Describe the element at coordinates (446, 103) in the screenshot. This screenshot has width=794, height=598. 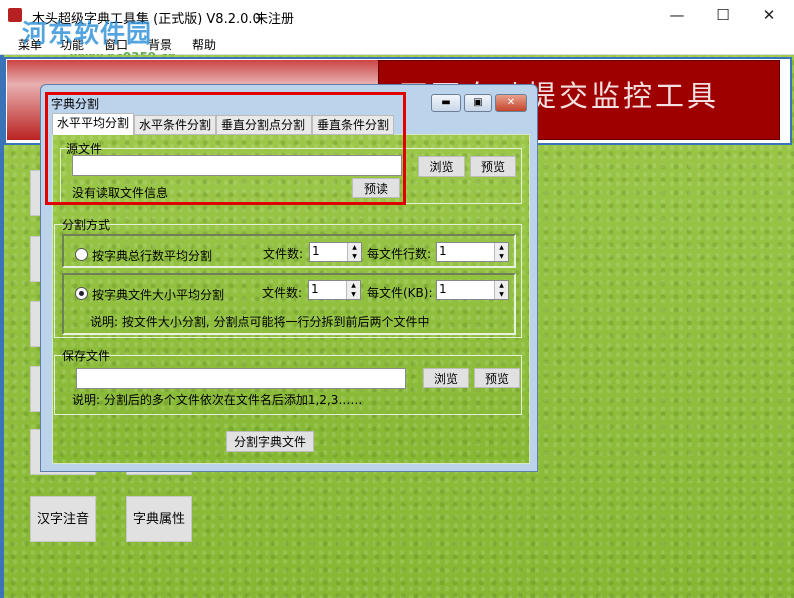
I see `dialog-minimize-button: ▬` at that location.